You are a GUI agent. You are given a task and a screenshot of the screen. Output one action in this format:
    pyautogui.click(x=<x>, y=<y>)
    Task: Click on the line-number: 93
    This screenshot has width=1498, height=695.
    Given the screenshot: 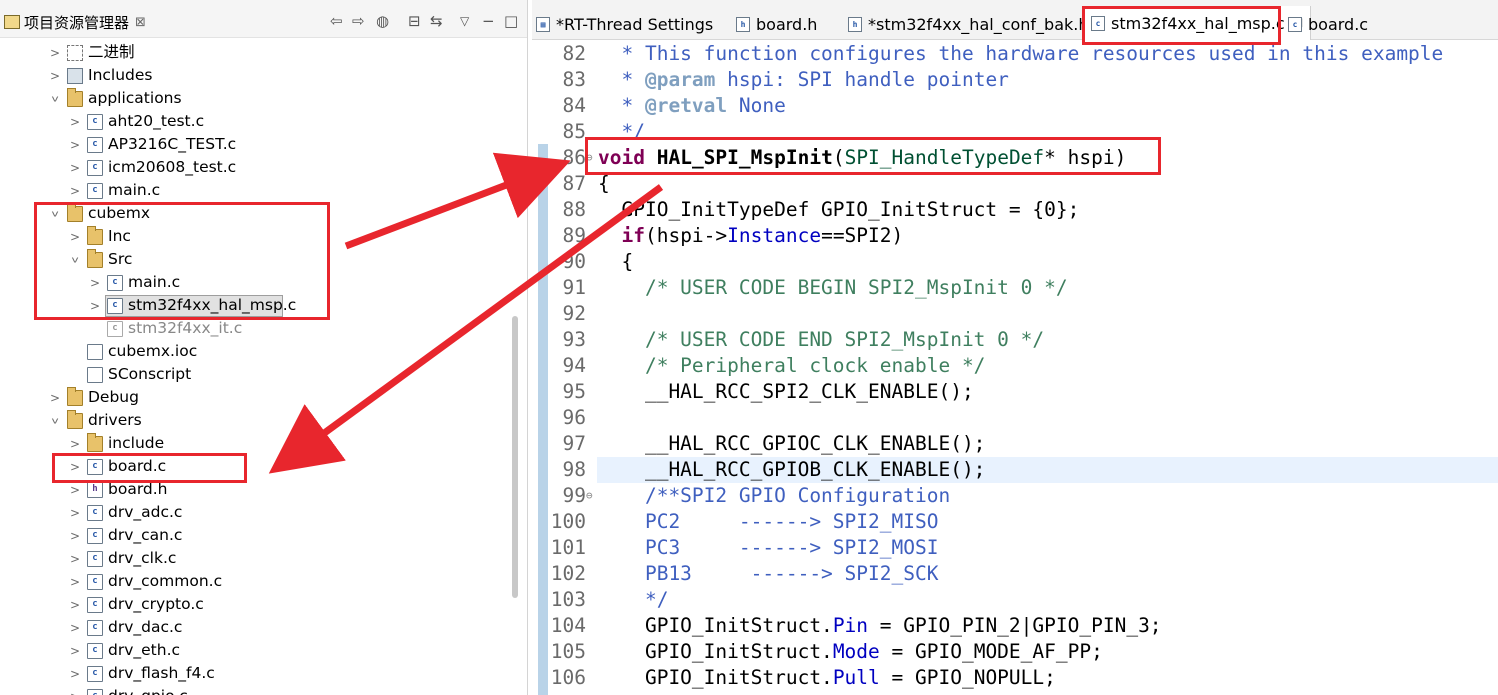 What is the action you would take?
    pyautogui.click(x=574, y=339)
    